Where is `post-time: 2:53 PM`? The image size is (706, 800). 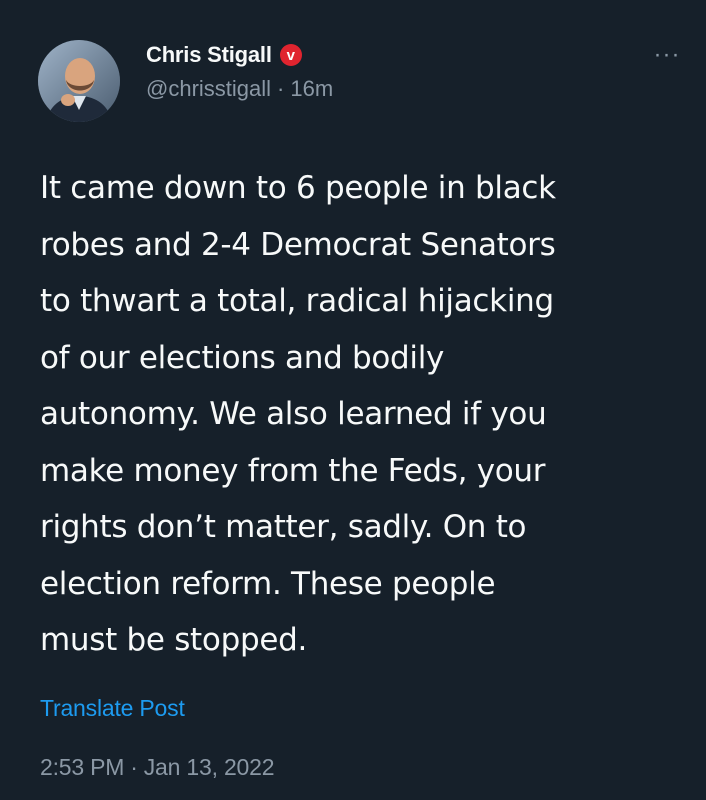 post-time: 2:53 PM is located at coordinates (82, 767).